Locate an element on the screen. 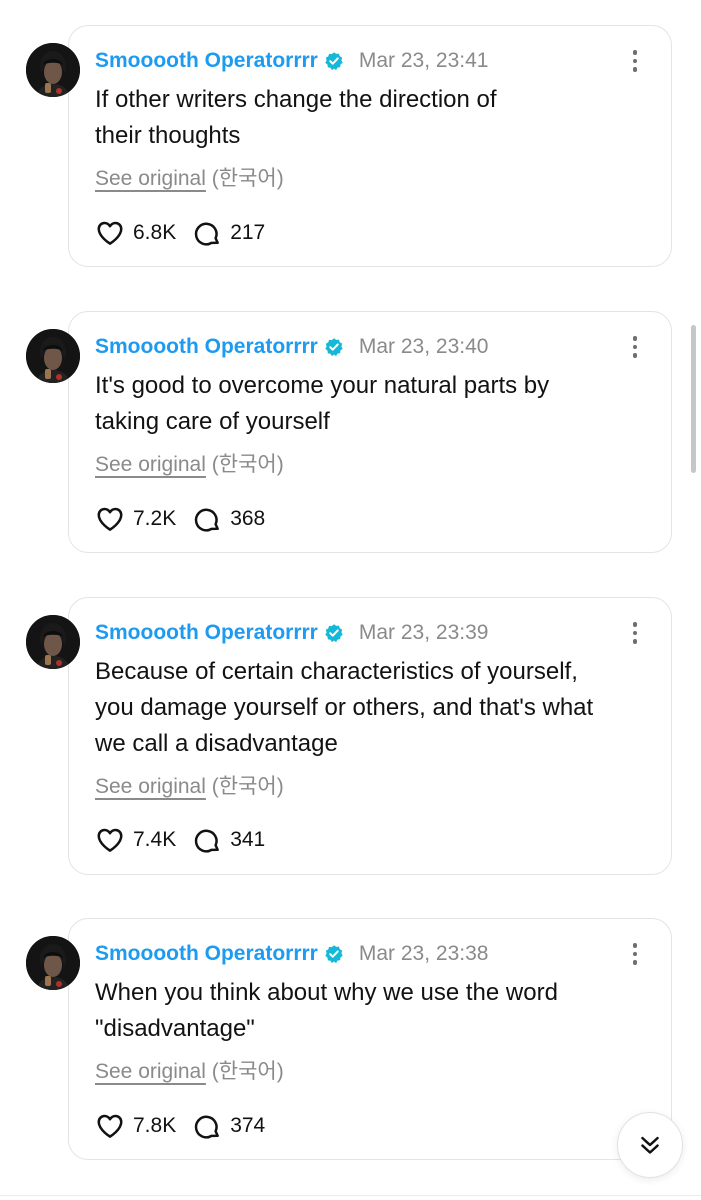  post-actions: 7.2K 368 is located at coordinates (188, 519).